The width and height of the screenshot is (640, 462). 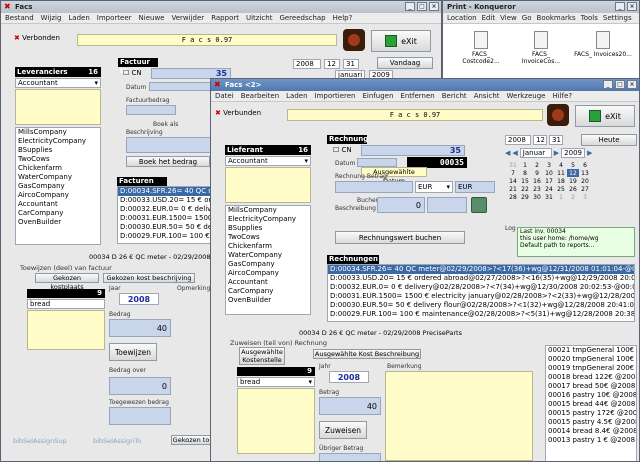 What do you see at coordinates (585, 181) in the screenshot?
I see `calendar-day: 20` at bounding box center [585, 181].